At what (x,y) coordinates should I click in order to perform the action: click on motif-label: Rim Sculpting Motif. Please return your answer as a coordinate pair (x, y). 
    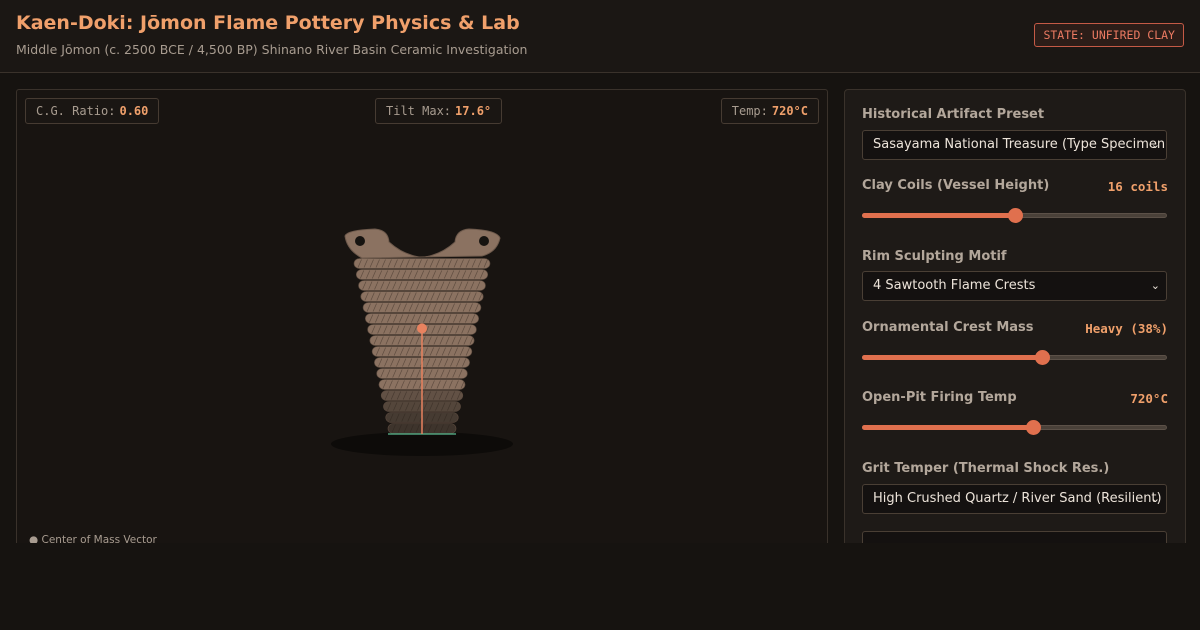
    Looking at the image, I should click on (934, 256).